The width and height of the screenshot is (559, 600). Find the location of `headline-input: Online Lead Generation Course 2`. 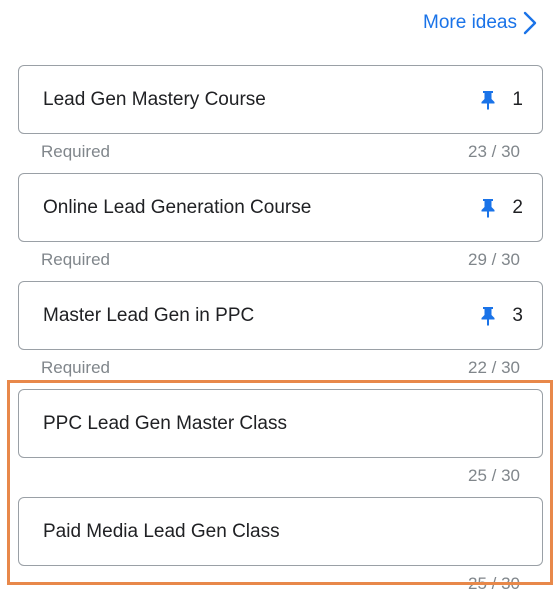

headline-input: Online Lead Generation Course 2 is located at coordinates (280, 207).